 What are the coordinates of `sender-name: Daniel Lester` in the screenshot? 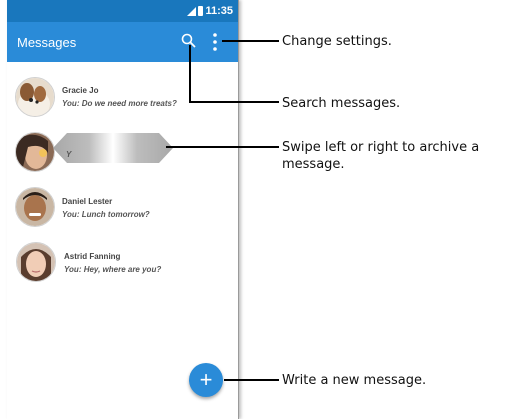 It's located at (87, 201).